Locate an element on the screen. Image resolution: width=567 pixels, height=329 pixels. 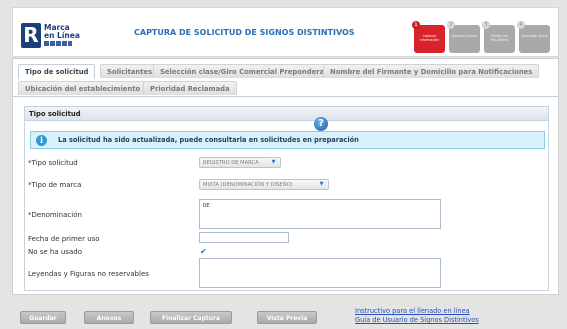
logo-bars is located at coordinates (58, 43).